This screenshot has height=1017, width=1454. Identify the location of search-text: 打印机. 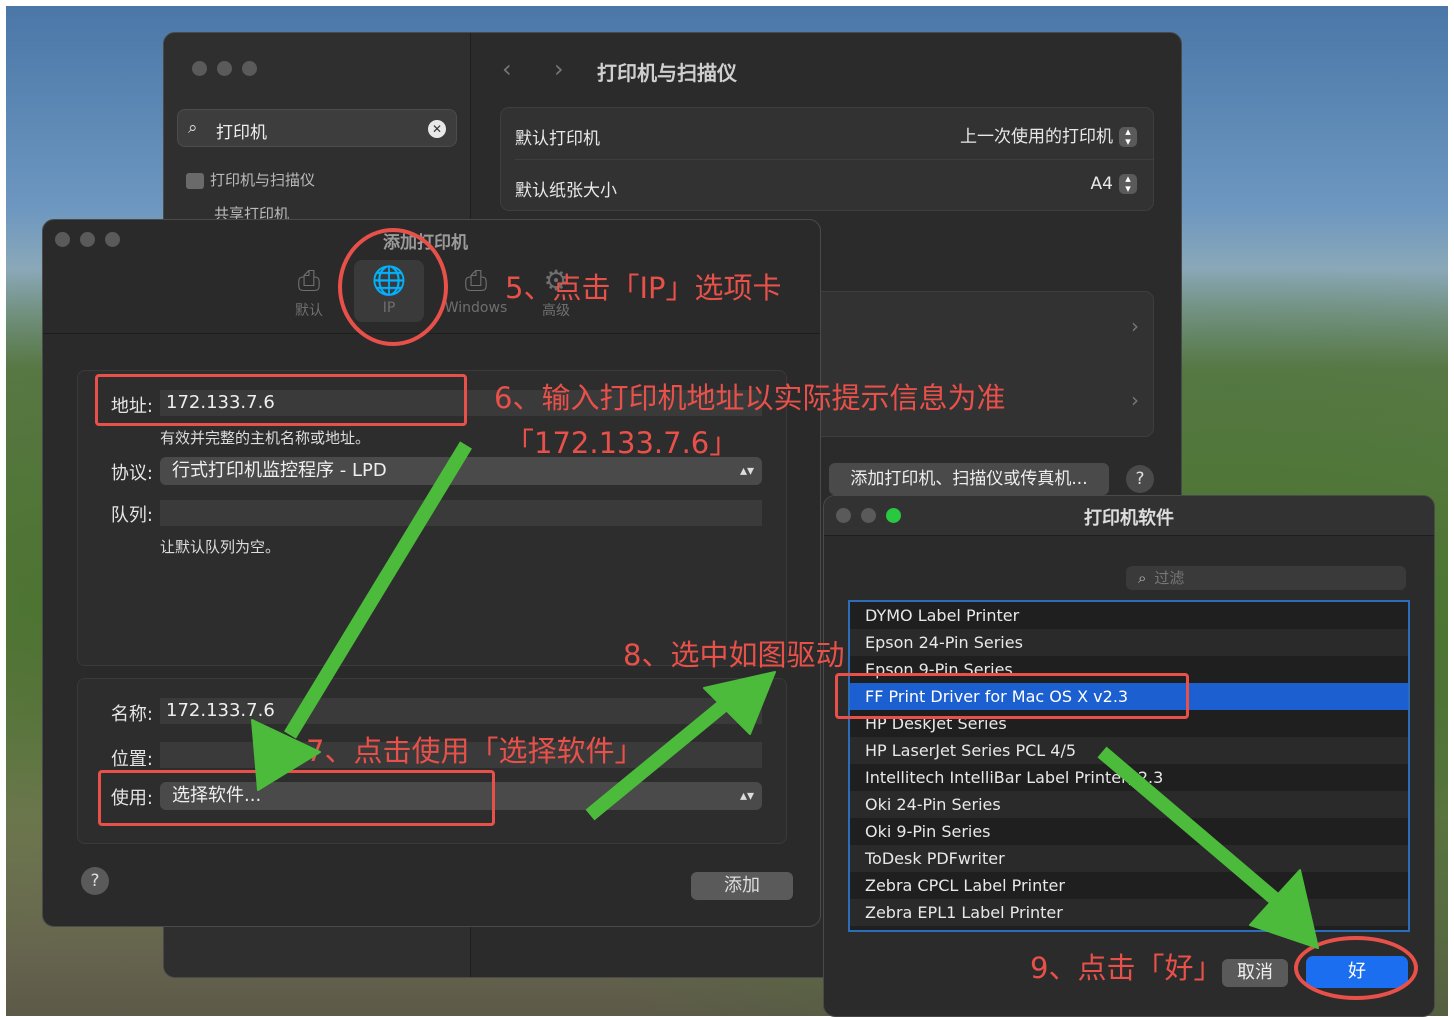
(241, 133).